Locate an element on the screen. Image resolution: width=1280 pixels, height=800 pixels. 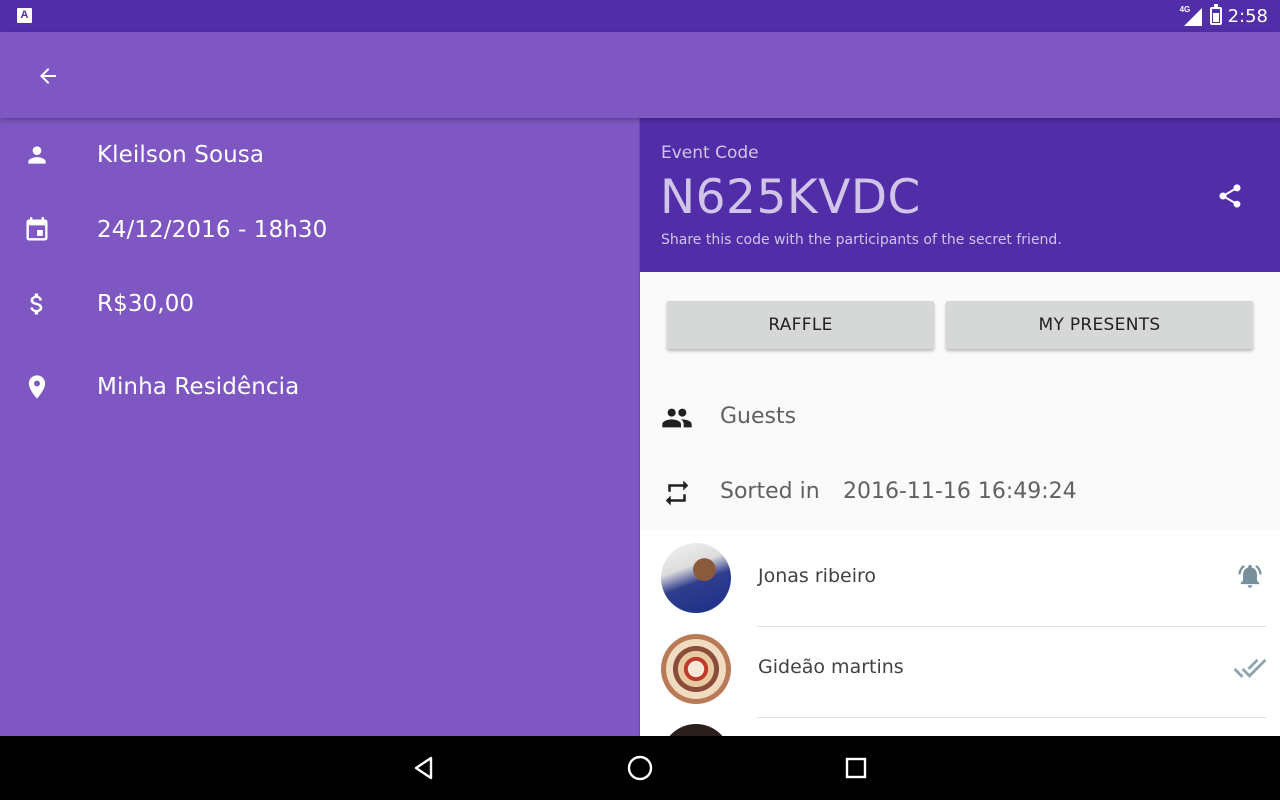
sorted-label: Sorted in is located at coordinates (770, 491).